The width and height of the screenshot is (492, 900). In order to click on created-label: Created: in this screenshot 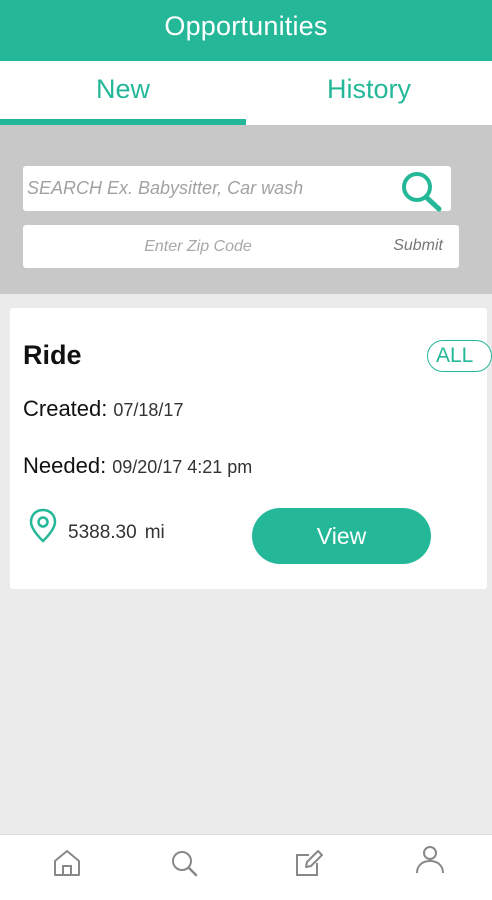, I will do `click(65, 408)`.